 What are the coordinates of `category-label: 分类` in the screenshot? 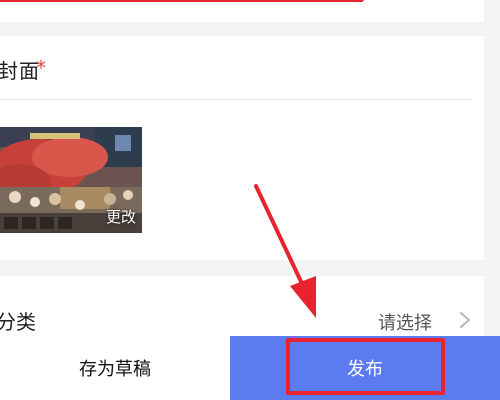 It's located at (18, 322).